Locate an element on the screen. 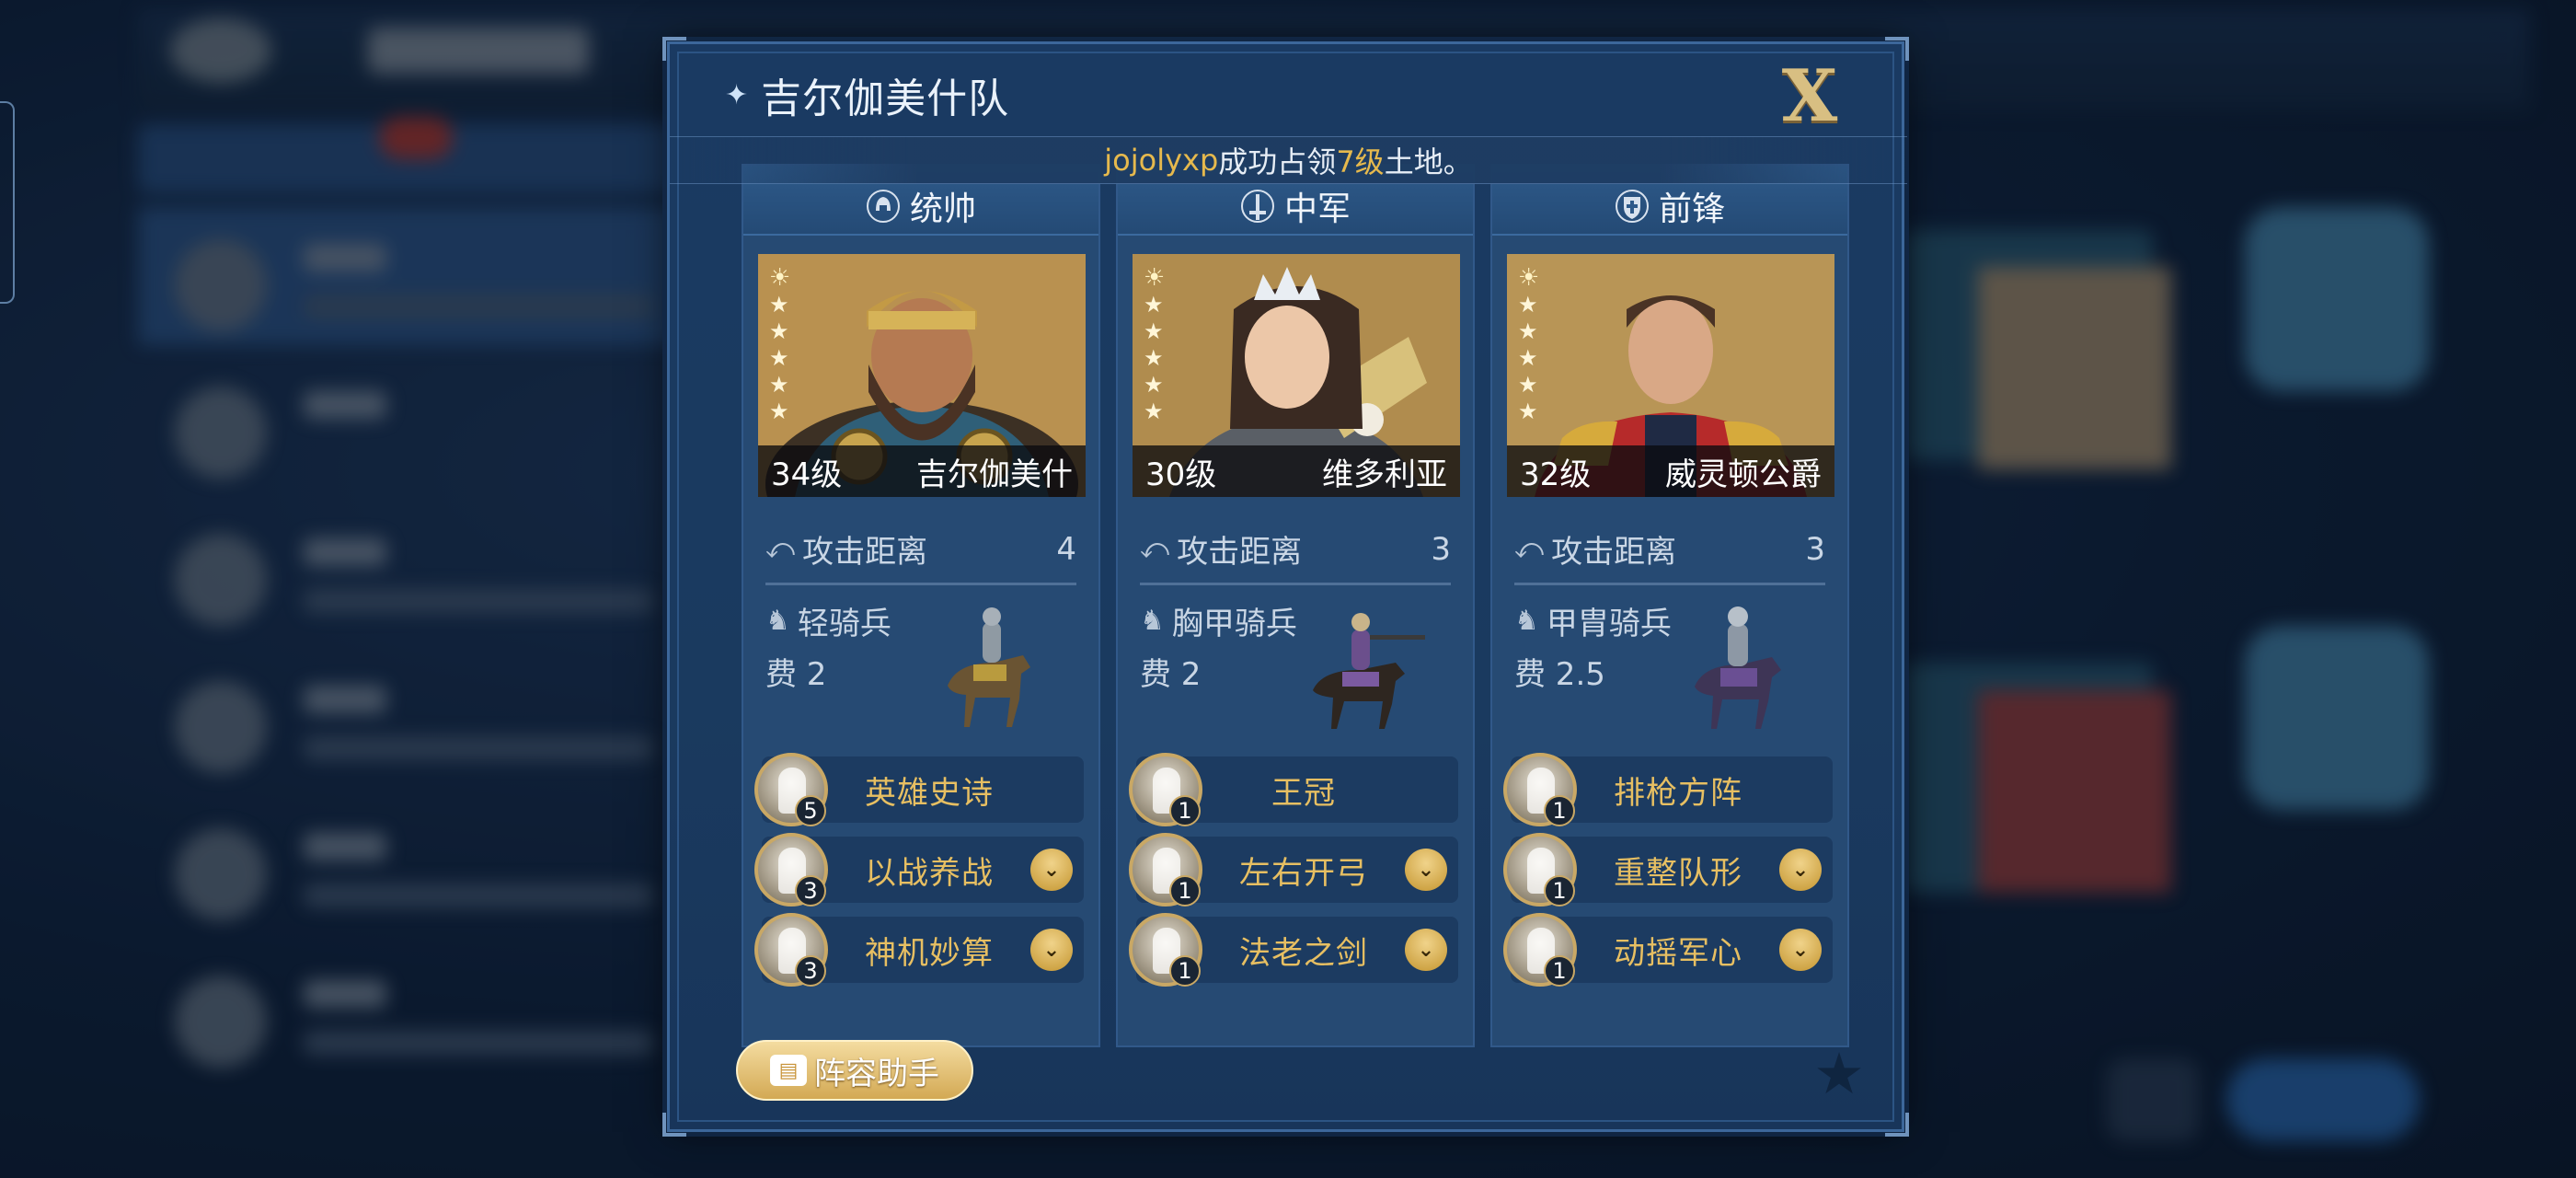 The width and height of the screenshot is (2576, 1178). hero-level: 34级 is located at coordinates (807, 474).